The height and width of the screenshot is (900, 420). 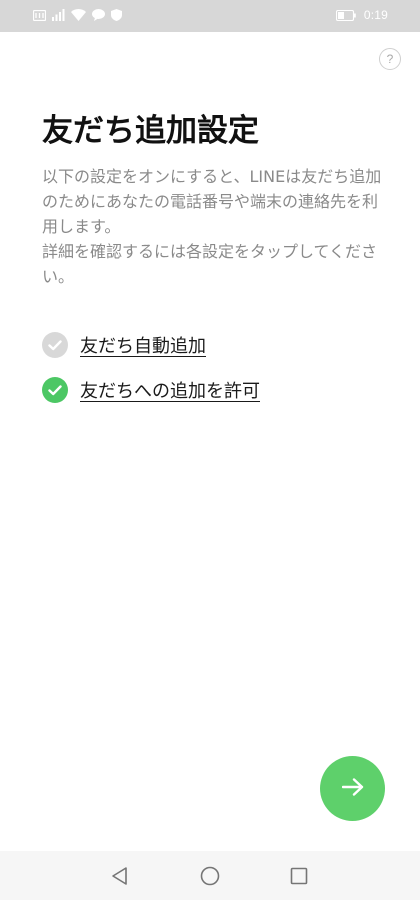 What do you see at coordinates (375, 15) in the screenshot?
I see `status-time: 0:19` at bounding box center [375, 15].